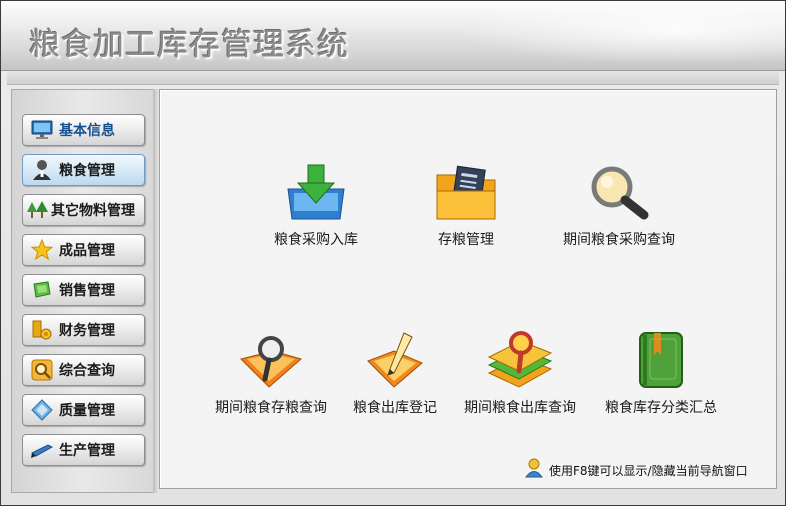 The height and width of the screenshot is (506, 786). I want to click on star-icon, so click(42, 250).